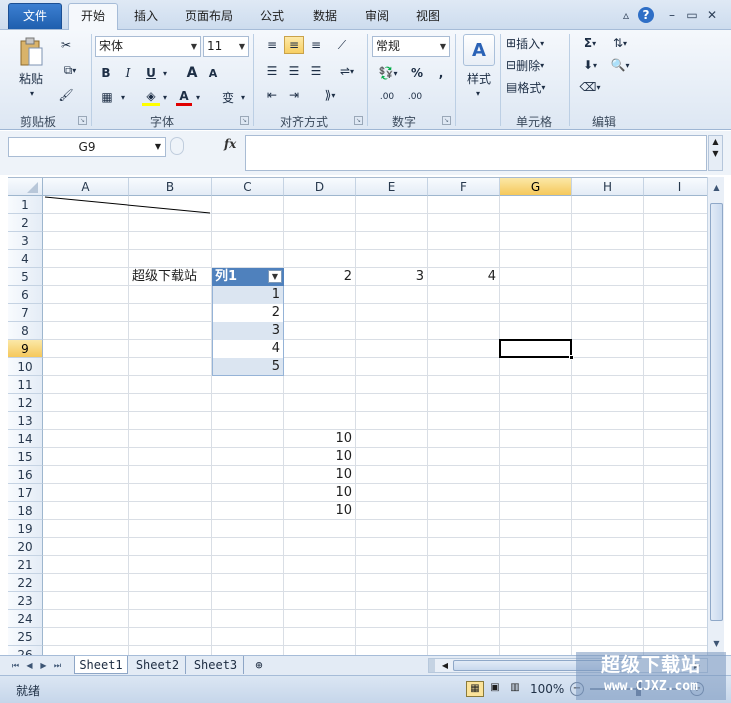 Image resolution: width=731 pixels, height=703 pixels. I want to click on cell-d15: 10, so click(320, 457).